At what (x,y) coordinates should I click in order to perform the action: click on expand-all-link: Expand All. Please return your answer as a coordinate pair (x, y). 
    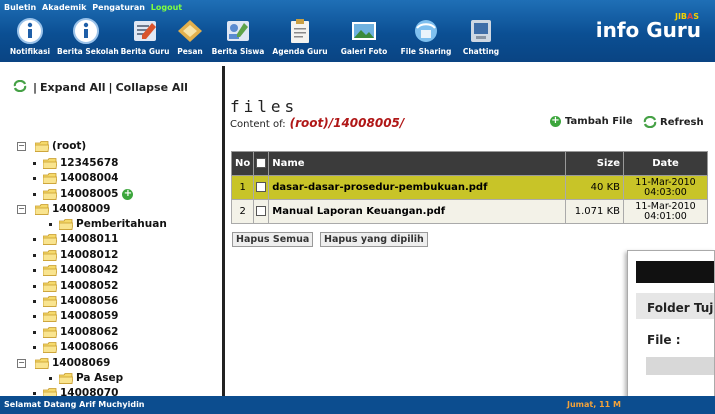
    Looking at the image, I should click on (73, 87).